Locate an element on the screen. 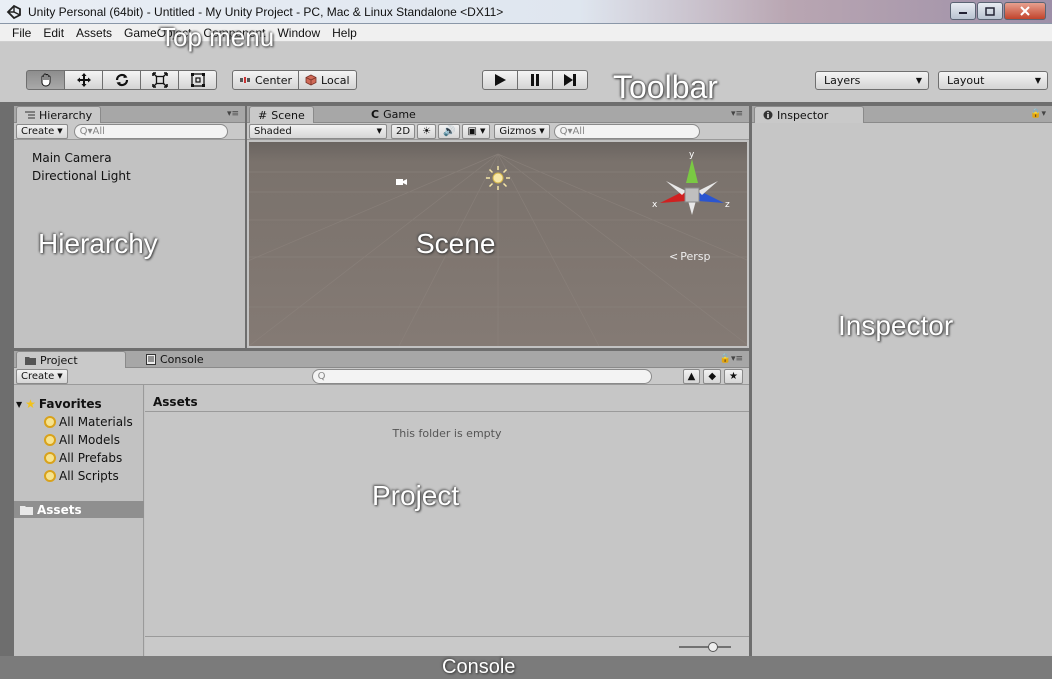 Image resolution: width=1052 pixels, height=679 pixels. favorite-label: All Materials is located at coordinates (96, 422).